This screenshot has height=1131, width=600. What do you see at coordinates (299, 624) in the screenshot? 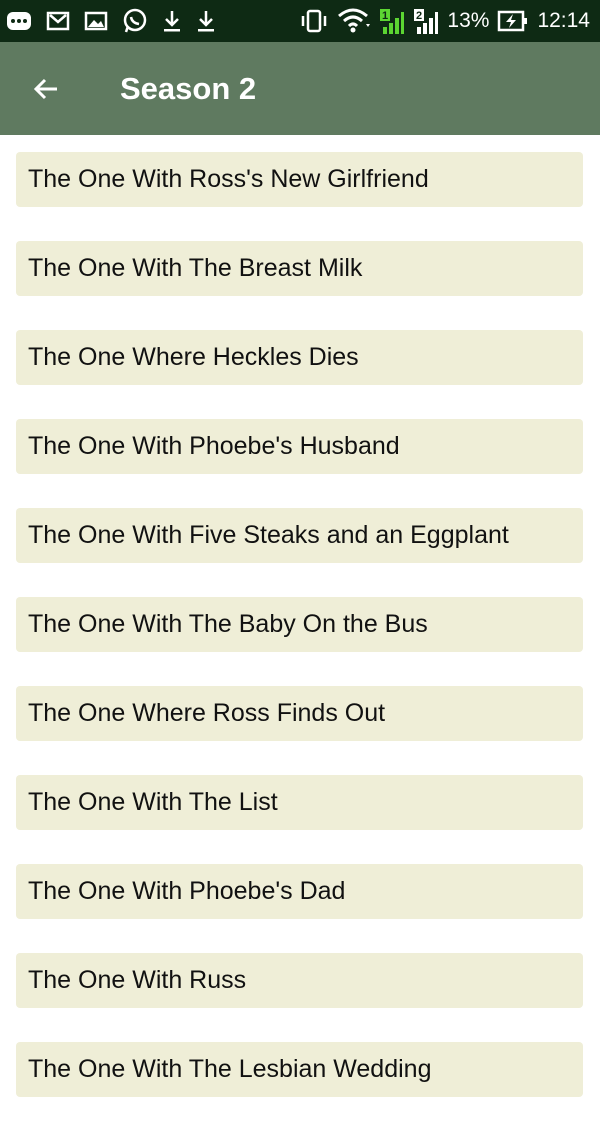
I see `episode-item: The One With The Baby On the Bus` at bounding box center [299, 624].